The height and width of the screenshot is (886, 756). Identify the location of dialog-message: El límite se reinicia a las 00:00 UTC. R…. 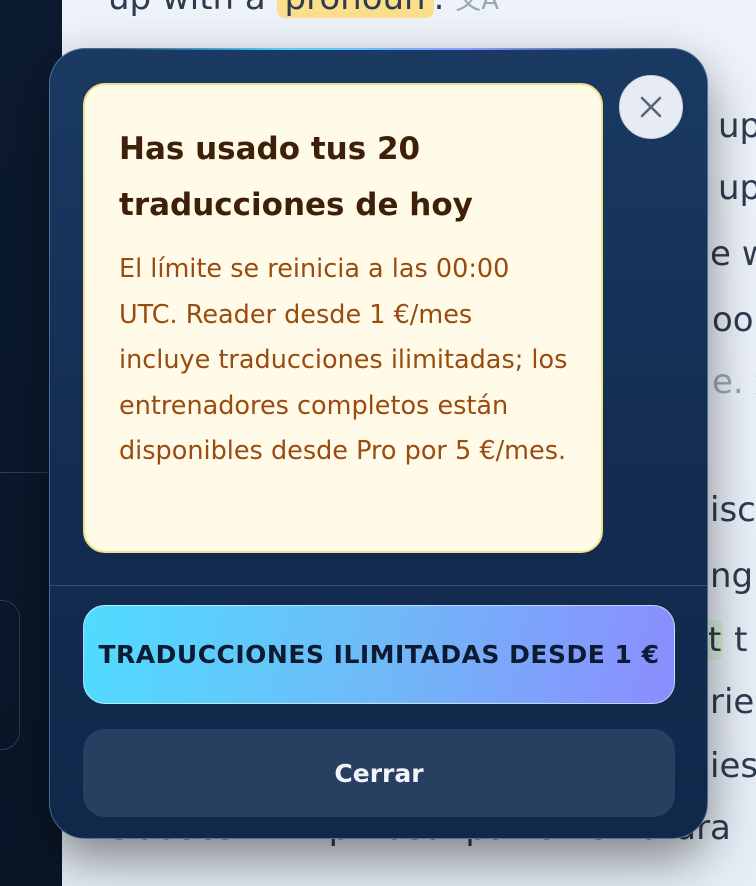
(343, 360).